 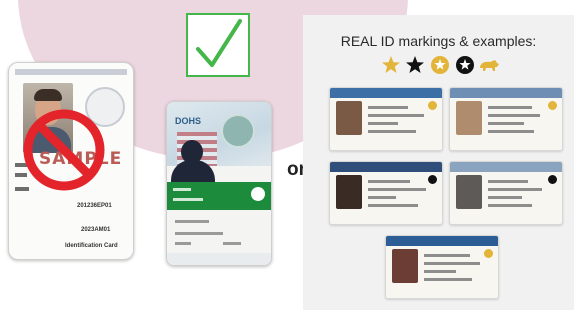 What do you see at coordinates (438, 41) in the screenshot?
I see `panel-title: REAL ID markings & examples:` at bounding box center [438, 41].